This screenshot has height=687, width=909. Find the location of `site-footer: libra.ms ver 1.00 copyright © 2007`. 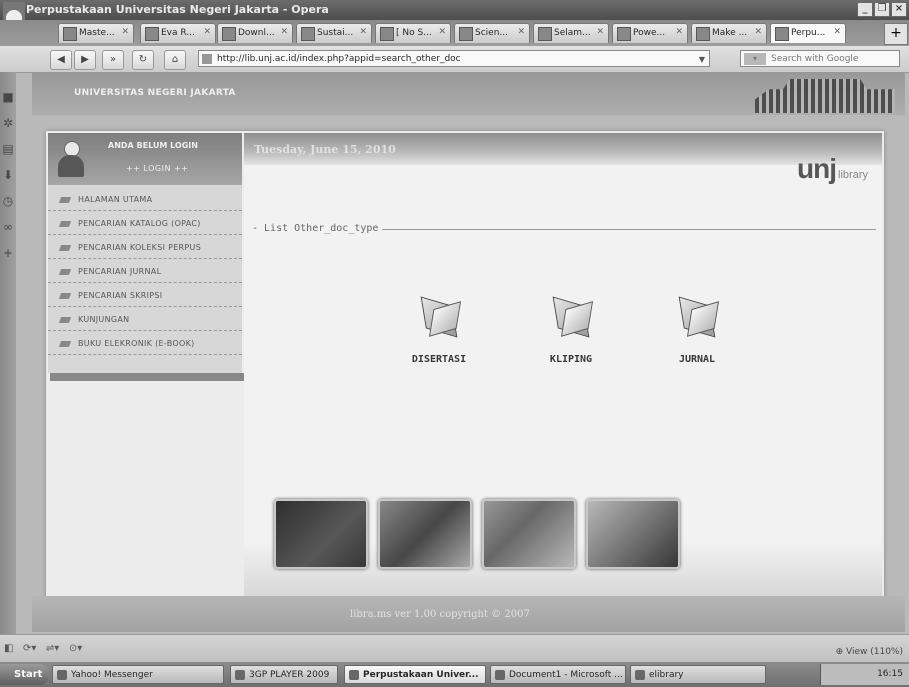

site-footer: libra.ms ver 1.00 copyright © 2007 is located at coordinates (468, 614).